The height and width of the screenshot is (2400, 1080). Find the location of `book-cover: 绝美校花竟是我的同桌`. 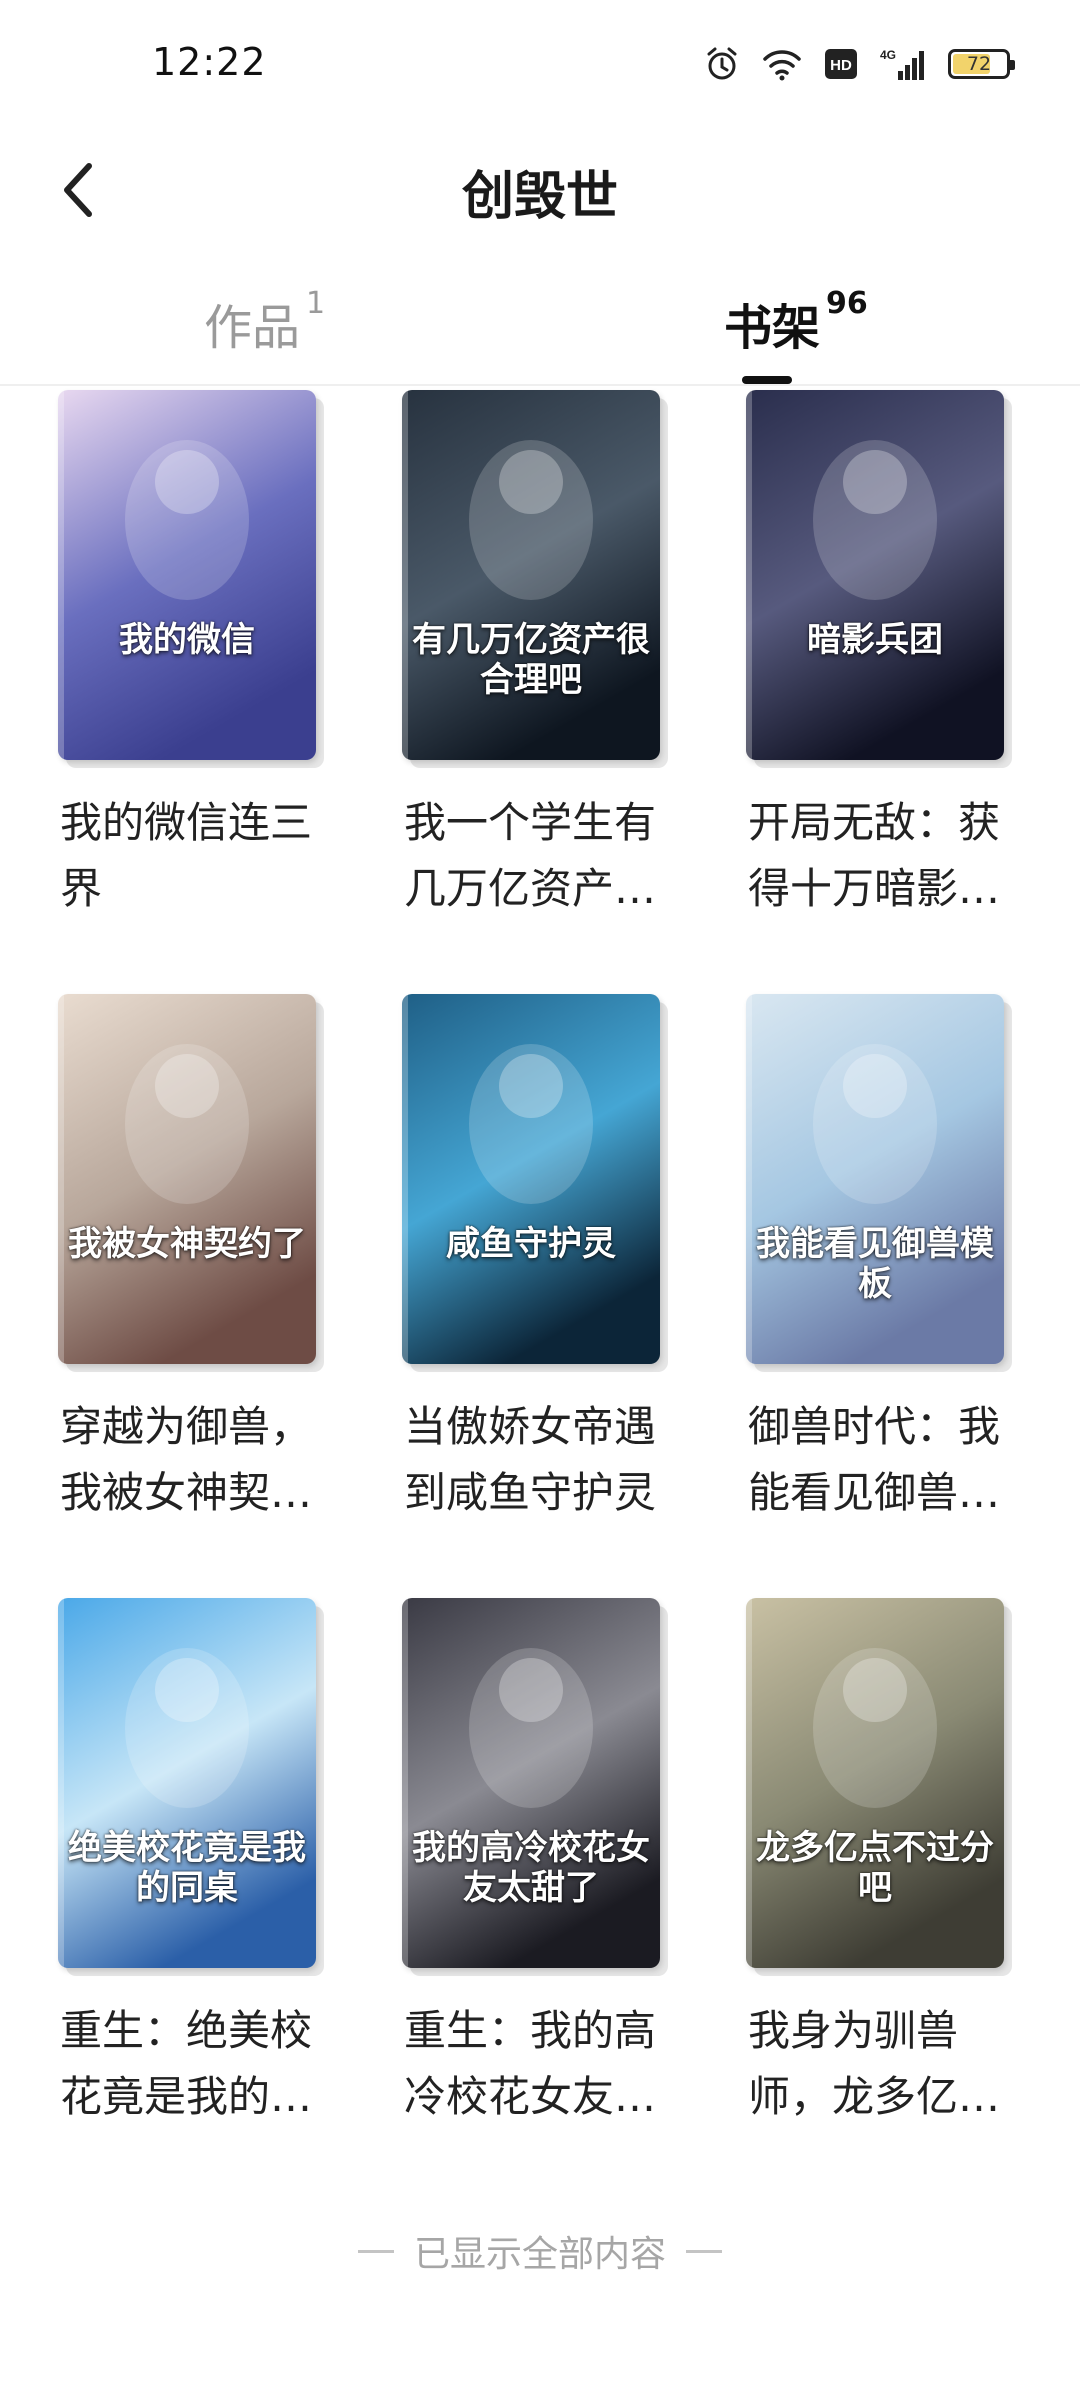

book-cover: 绝美校花竟是我的同桌 is located at coordinates (187, 1783).